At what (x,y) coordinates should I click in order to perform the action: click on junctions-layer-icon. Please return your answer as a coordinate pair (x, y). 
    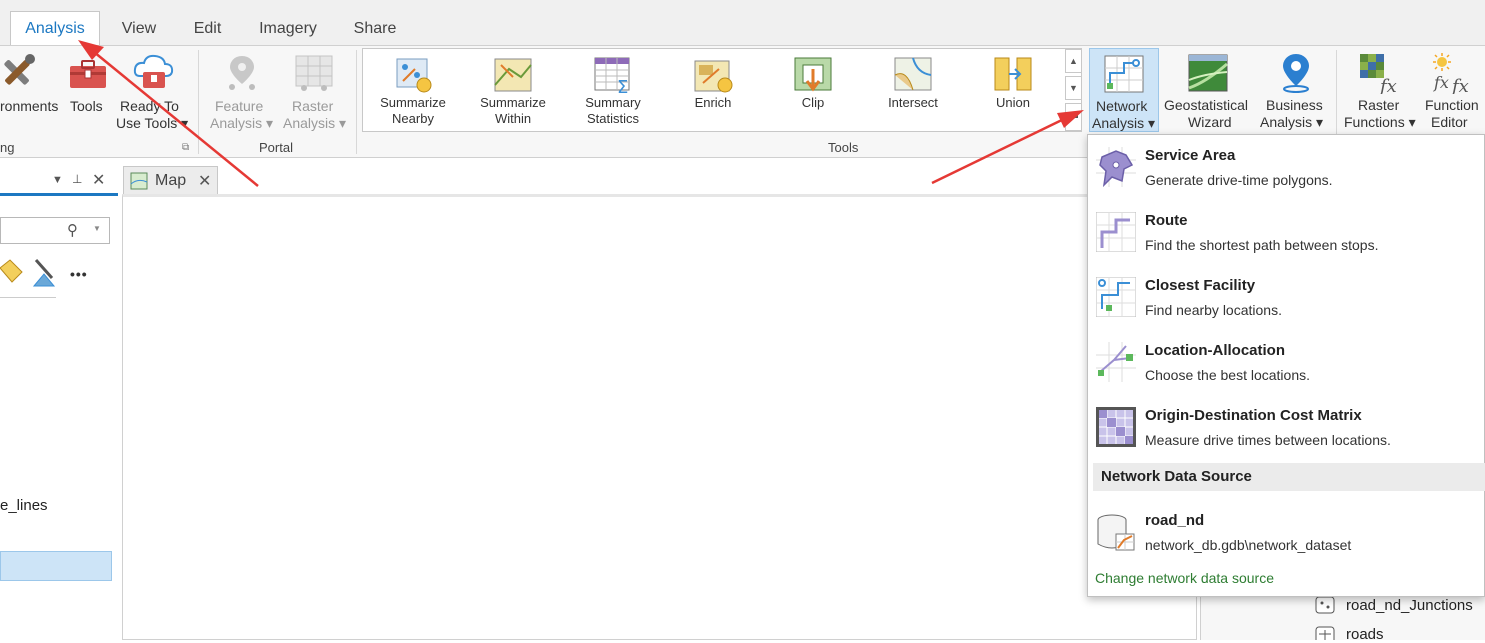
    Looking at the image, I should click on (1325, 605).